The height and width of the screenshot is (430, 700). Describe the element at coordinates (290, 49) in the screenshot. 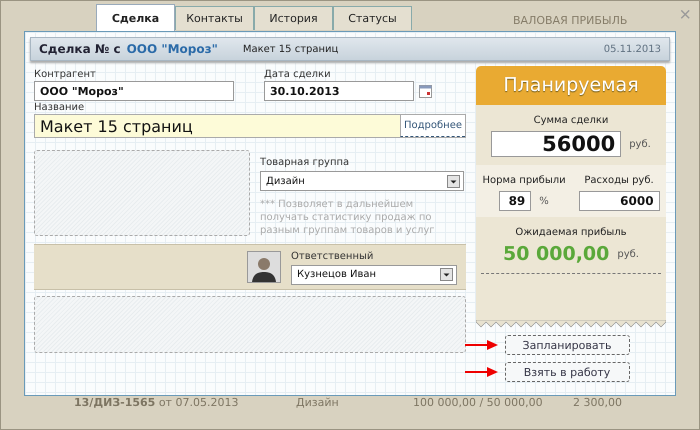

I see `header-subject: Макет 15 страниц` at that location.